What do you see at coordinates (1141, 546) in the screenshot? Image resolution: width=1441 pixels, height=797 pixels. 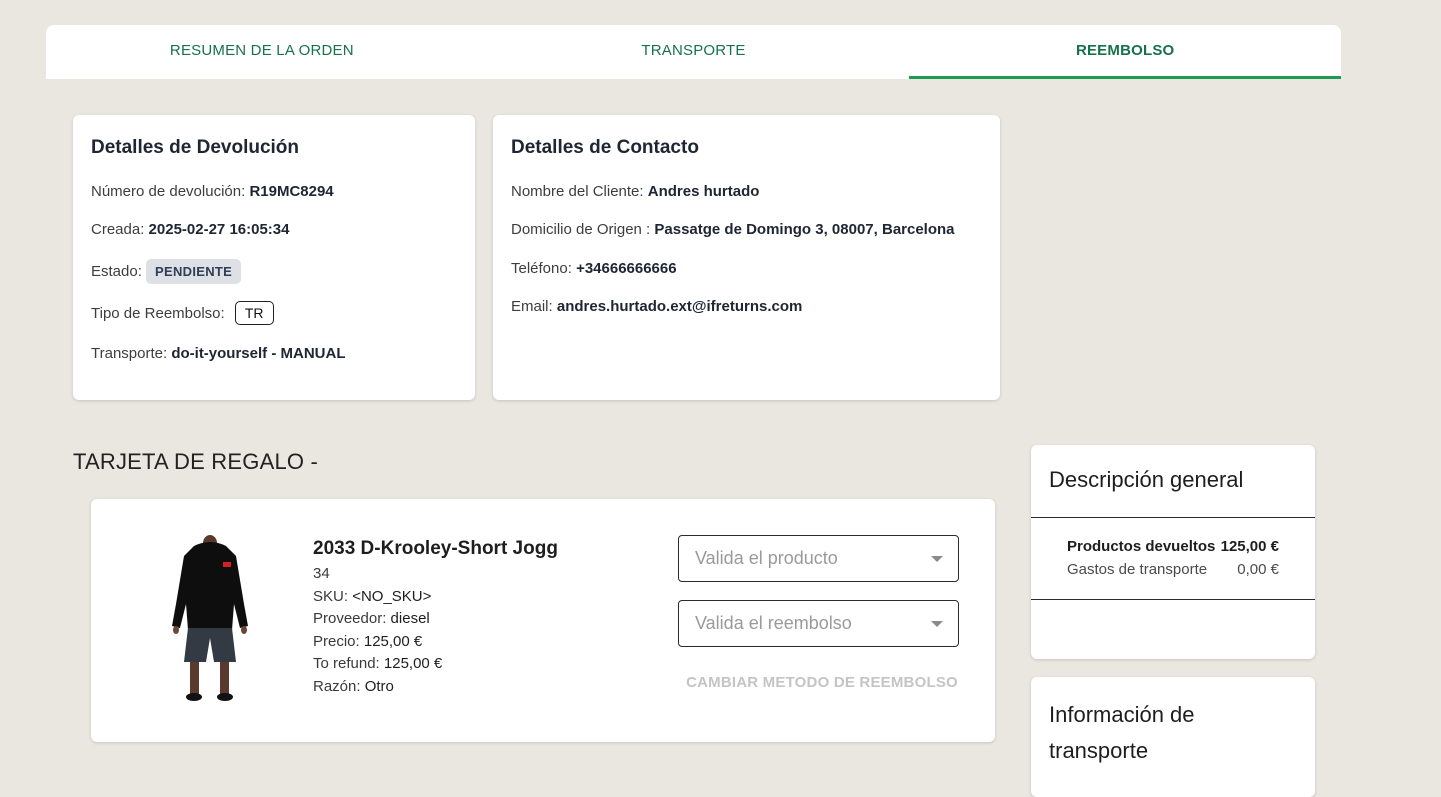 I see `returned-products-label: Productos devueltos` at bounding box center [1141, 546].